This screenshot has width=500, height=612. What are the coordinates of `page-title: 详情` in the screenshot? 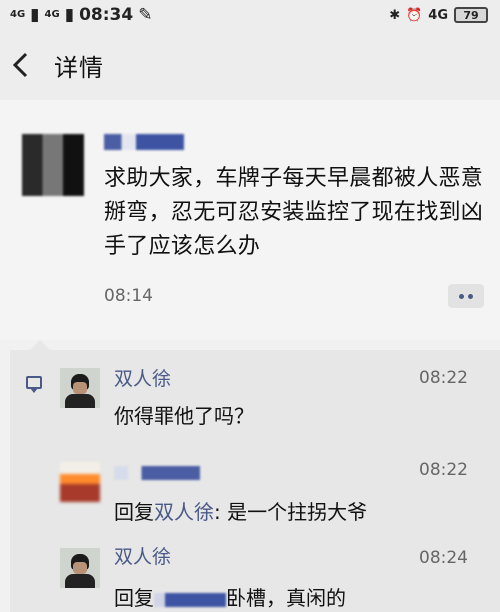 It's located at (79, 67).